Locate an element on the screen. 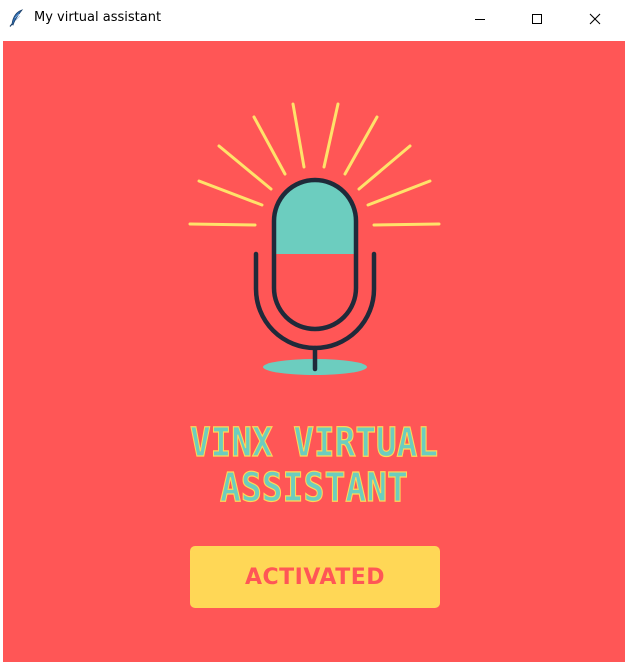 Image resolution: width=627 pixels, height=662 pixels. feather-icon is located at coordinates (16, 18).